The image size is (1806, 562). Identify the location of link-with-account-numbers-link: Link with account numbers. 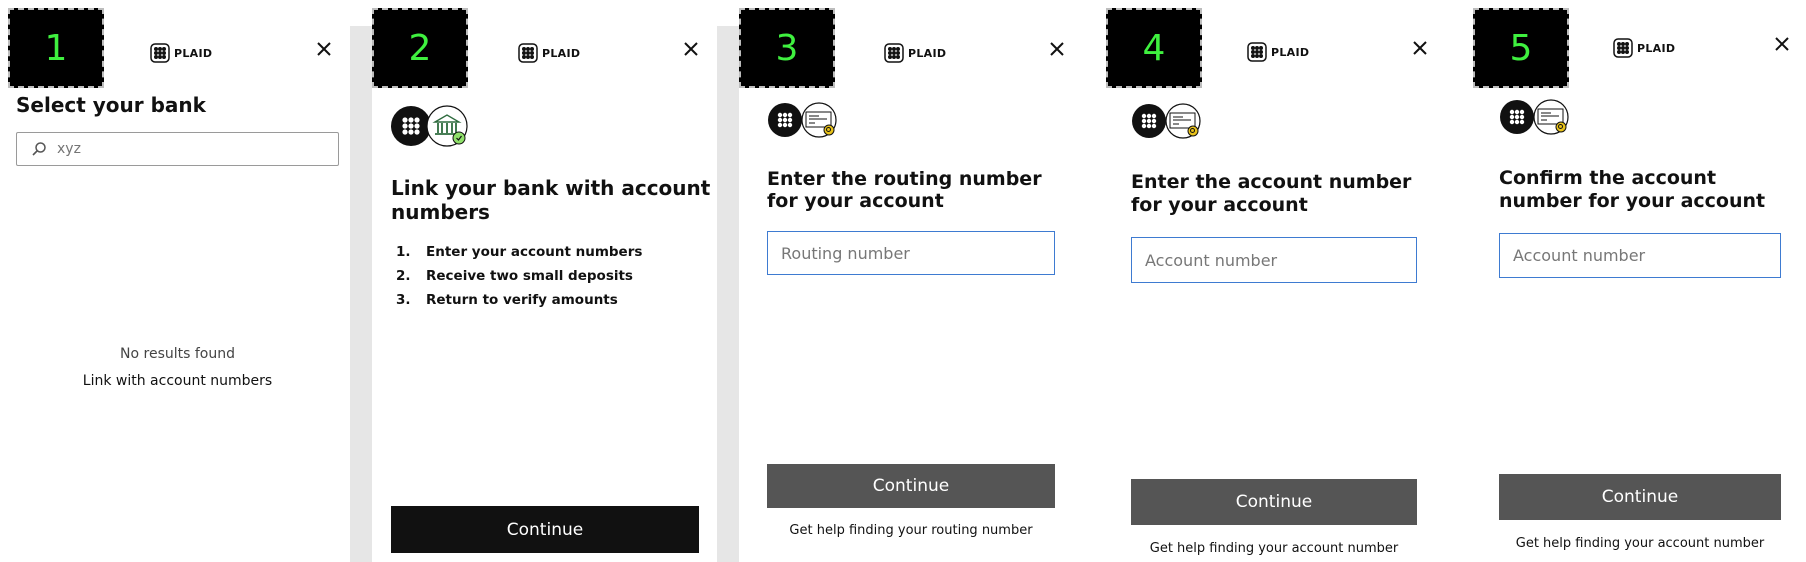
(177, 381).